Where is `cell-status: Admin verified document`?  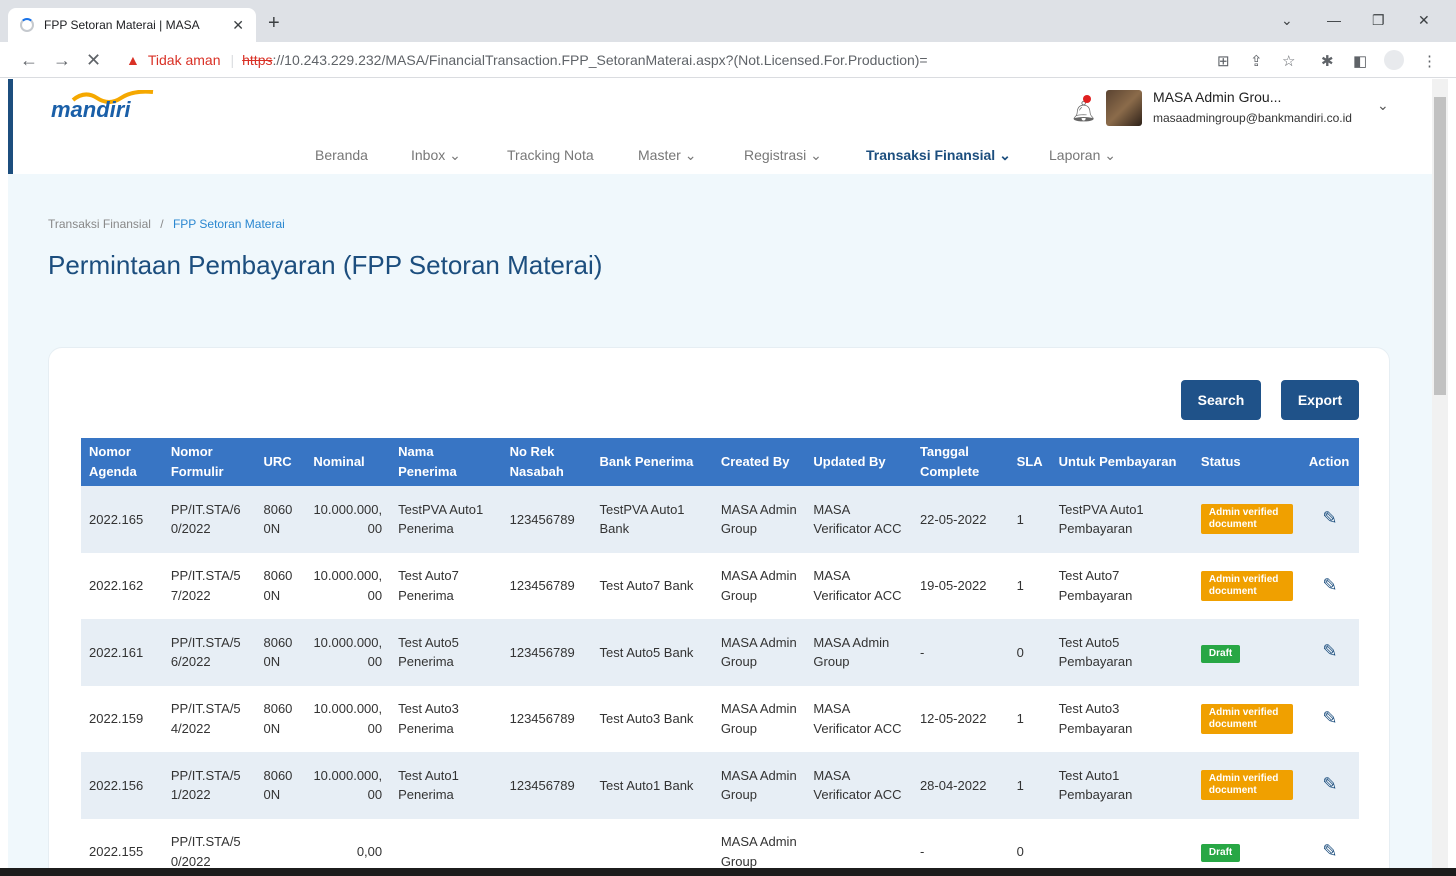
cell-status: Admin verified document is located at coordinates (1247, 586).